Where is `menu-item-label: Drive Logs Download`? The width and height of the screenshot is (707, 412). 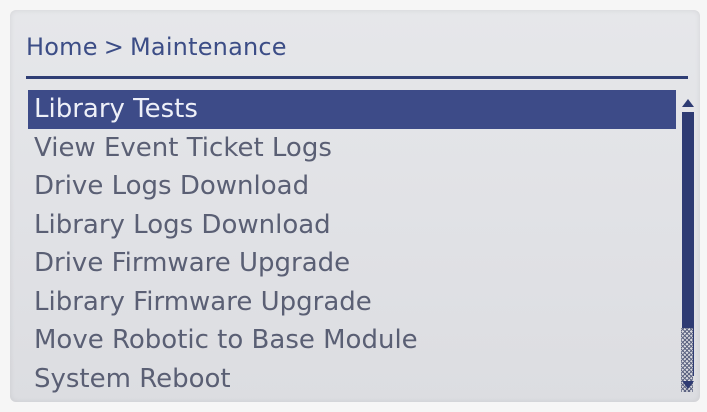
menu-item-label: Drive Logs Download is located at coordinates (172, 186).